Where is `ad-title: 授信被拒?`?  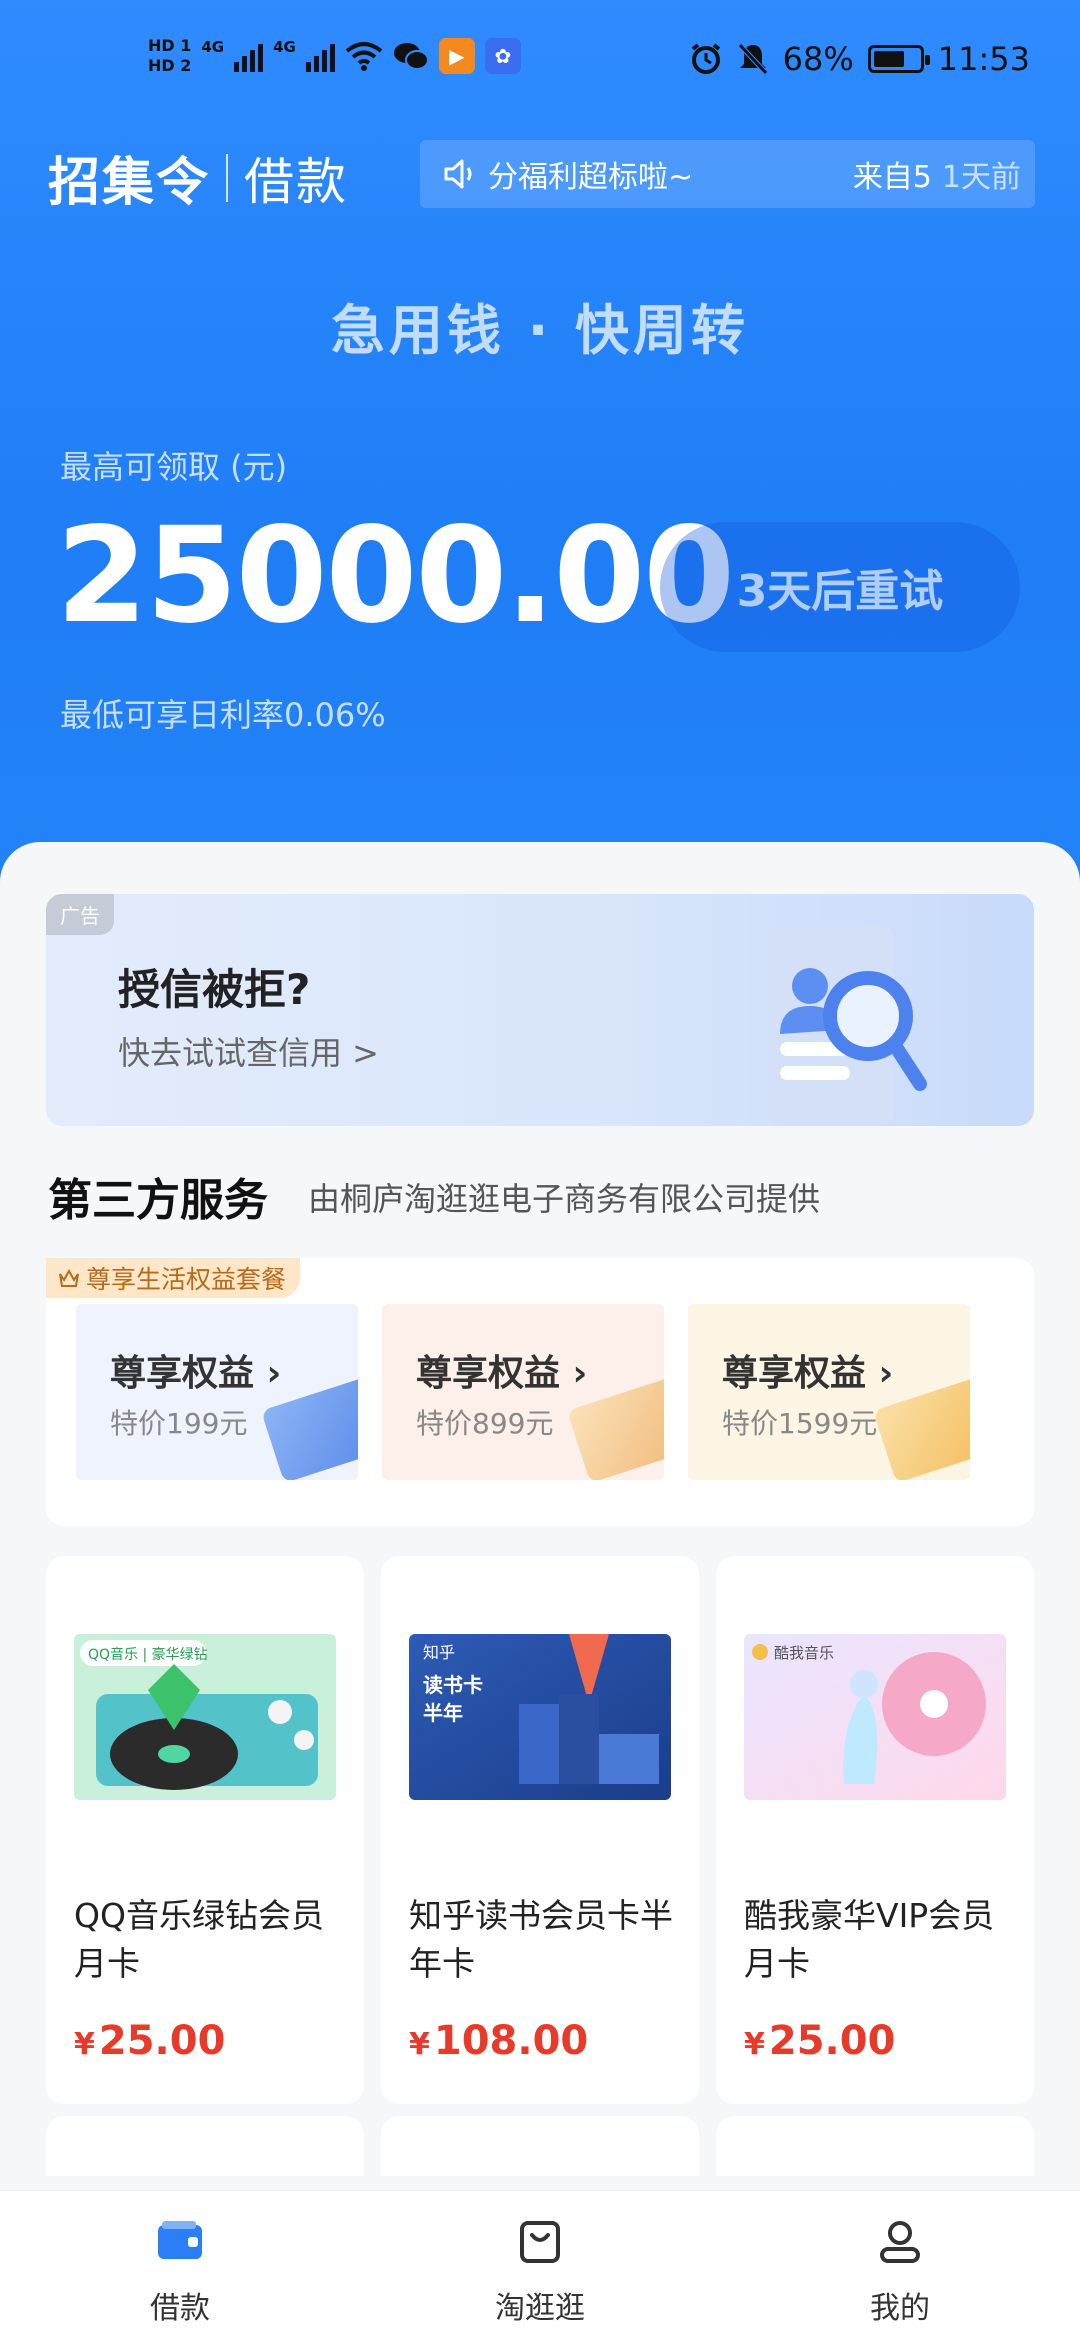 ad-title: 授信被拒? is located at coordinates (214, 989).